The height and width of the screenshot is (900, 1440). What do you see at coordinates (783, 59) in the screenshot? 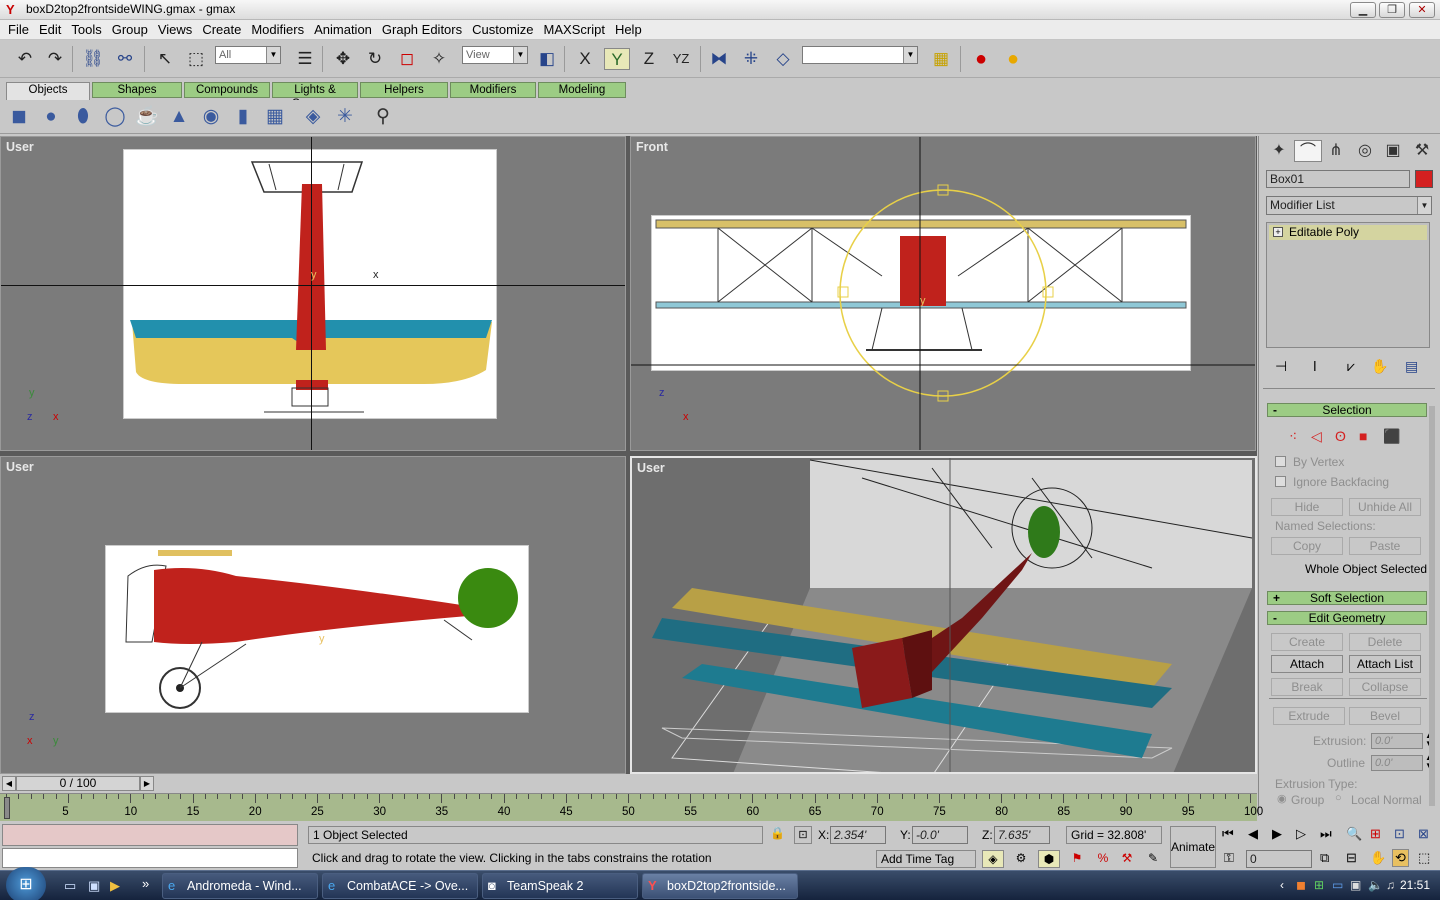
I see `align-icon: ◇` at bounding box center [783, 59].